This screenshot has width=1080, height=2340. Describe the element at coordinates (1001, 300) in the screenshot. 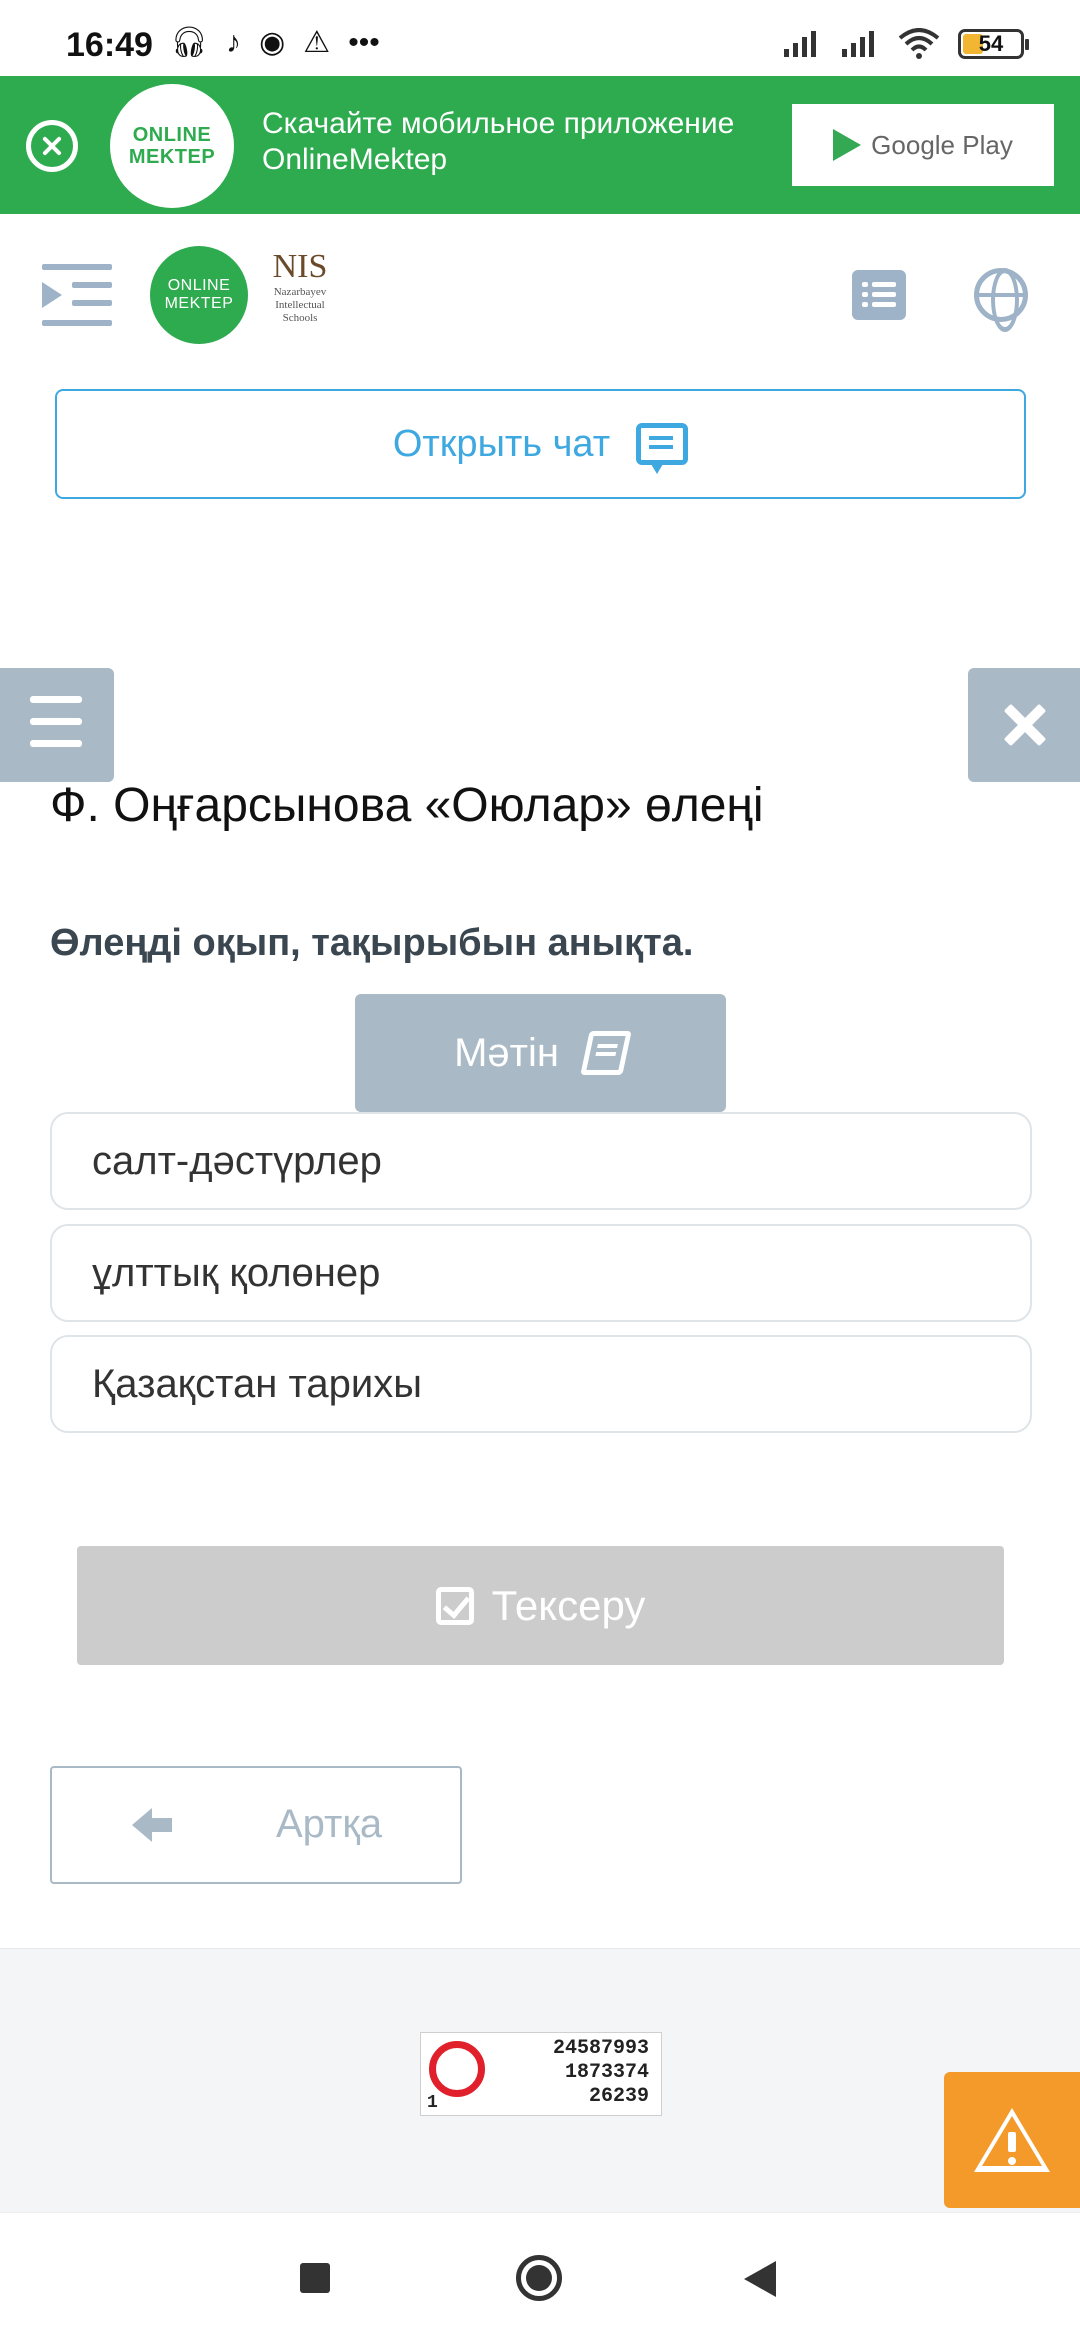

I see `globe-icon` at that location.